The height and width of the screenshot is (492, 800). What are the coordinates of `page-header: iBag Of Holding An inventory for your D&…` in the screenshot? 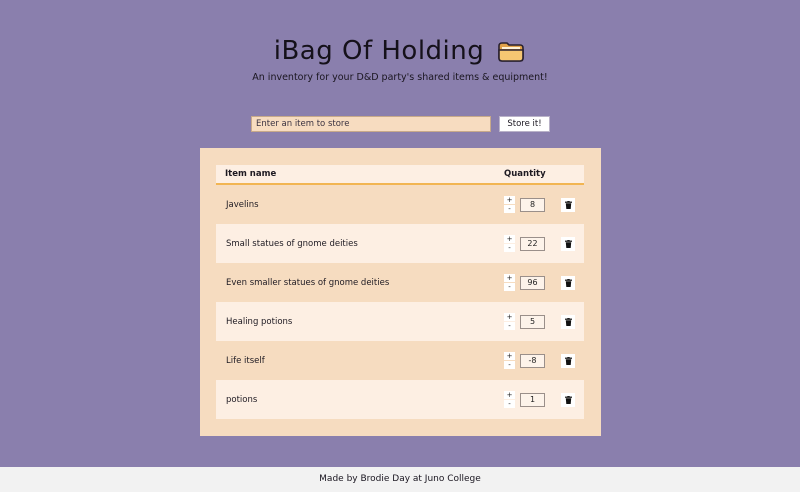 It's located at (400, 58).